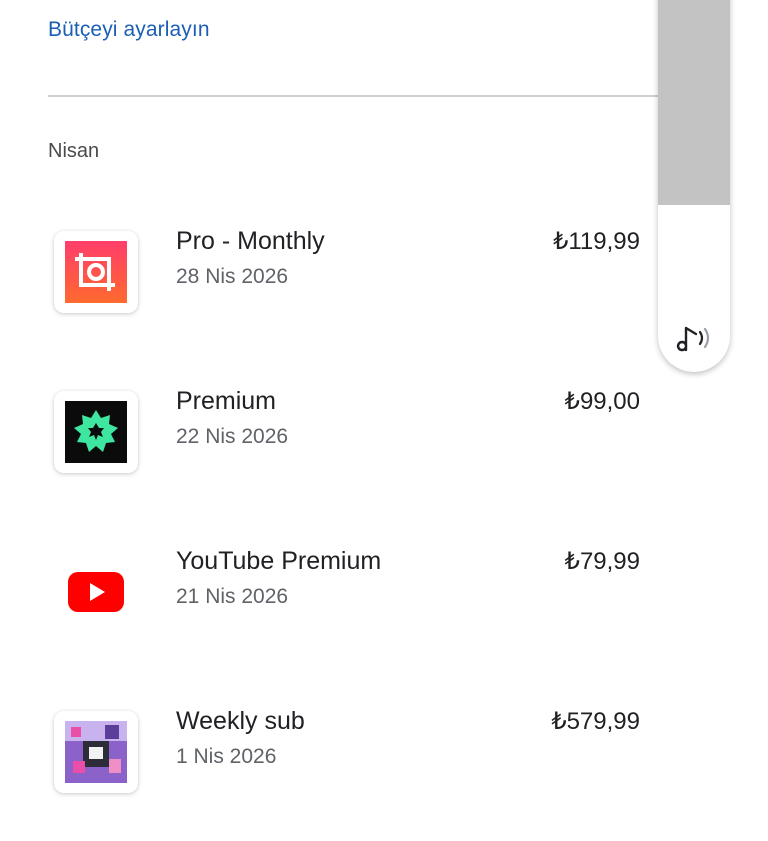 The height and width of the screenshot is (841, 768). I want to click on item-price: ₺579,99, so click(595, 721).